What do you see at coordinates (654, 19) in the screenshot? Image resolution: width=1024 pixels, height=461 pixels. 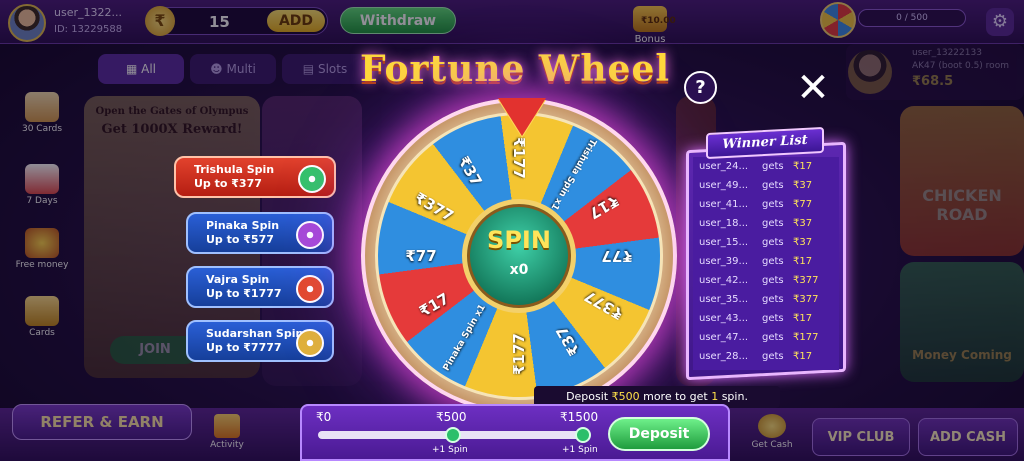 I see `treasure-chest-icon: ₹10.00` at bounding box center [654, 19].